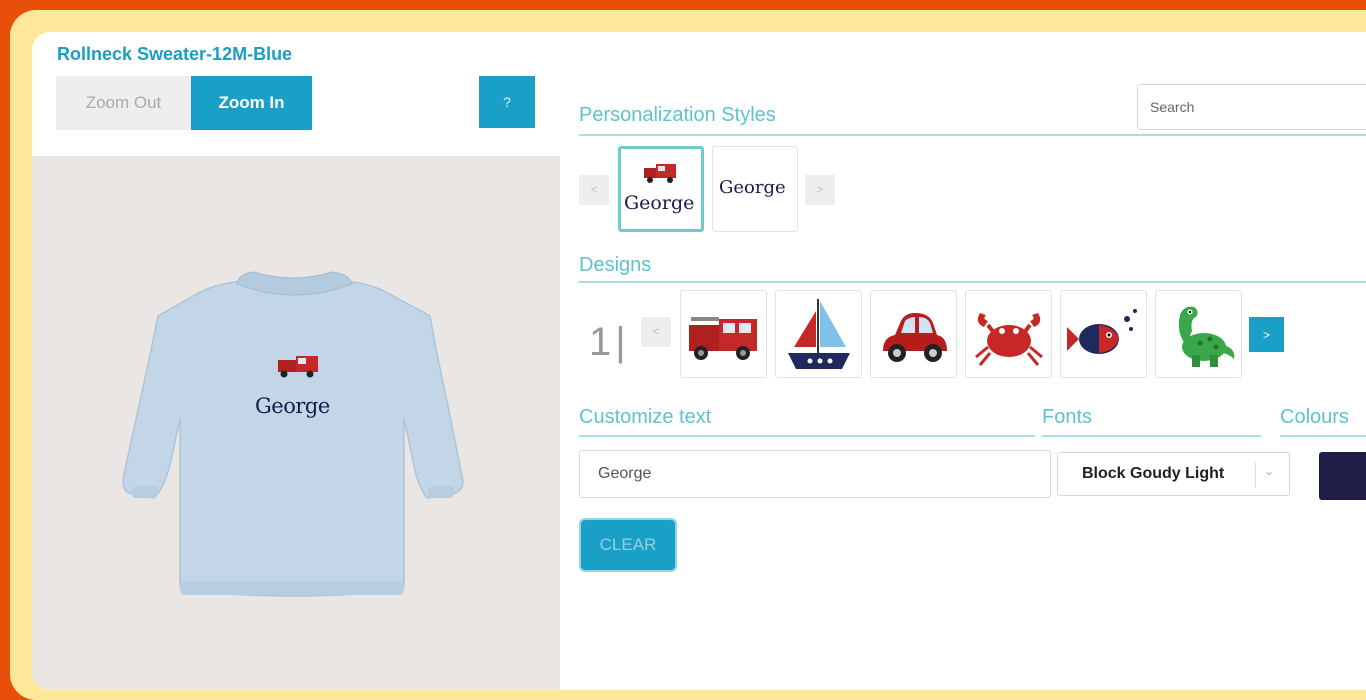  I want to click on design-option-crab, so click(1008, 334).